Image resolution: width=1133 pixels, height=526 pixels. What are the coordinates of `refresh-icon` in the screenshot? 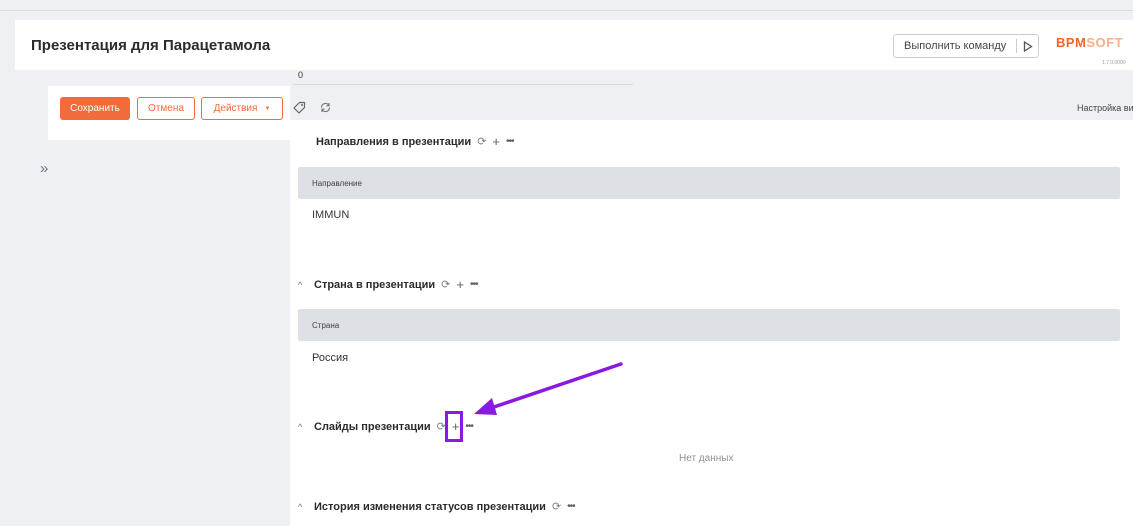 It's located at (325, 110).